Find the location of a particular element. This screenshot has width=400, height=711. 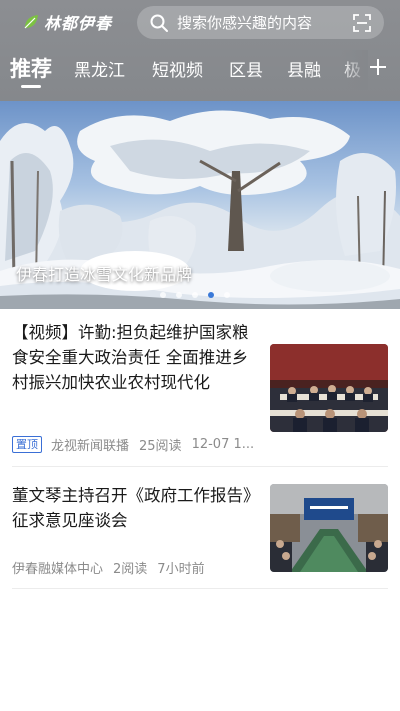

tabs-fade is located at coordinates (354, 70).